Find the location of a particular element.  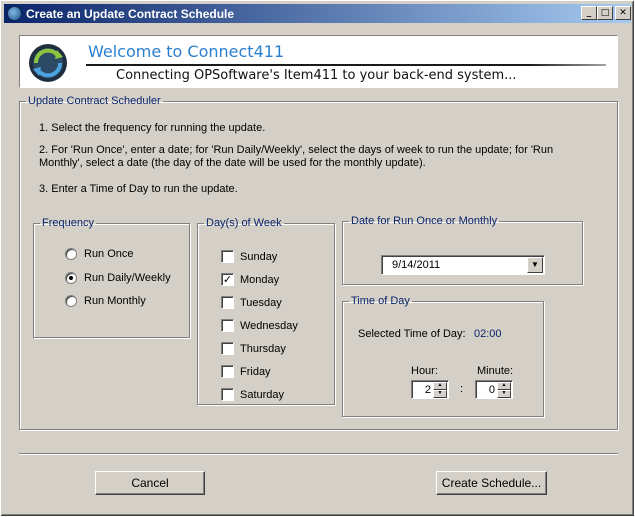

minute-label: Minute: is located at coordinates (495, 371).